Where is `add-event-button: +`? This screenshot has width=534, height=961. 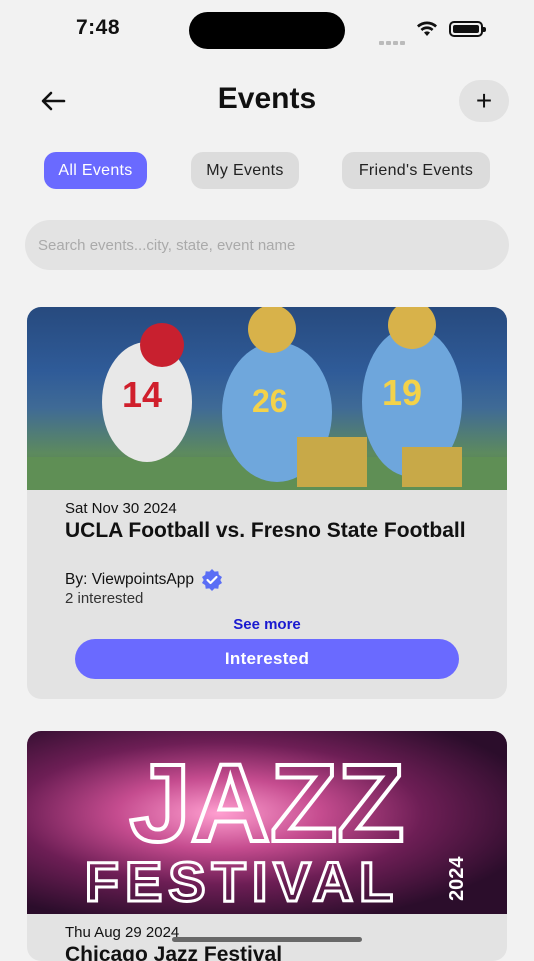 add-event-button: + is located at coordinates (484, 101).